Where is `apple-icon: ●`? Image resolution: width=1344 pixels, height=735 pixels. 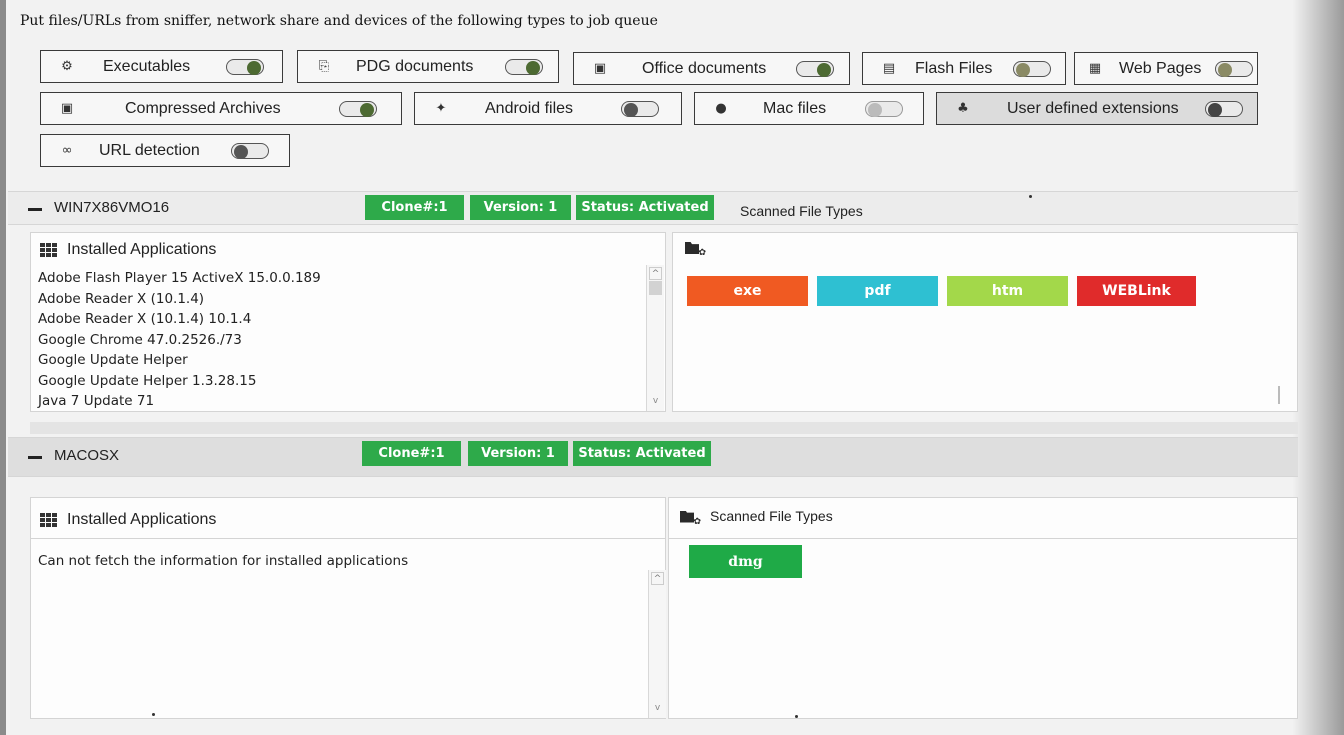 apple-icon: ● is located at coordinates (721, 108).